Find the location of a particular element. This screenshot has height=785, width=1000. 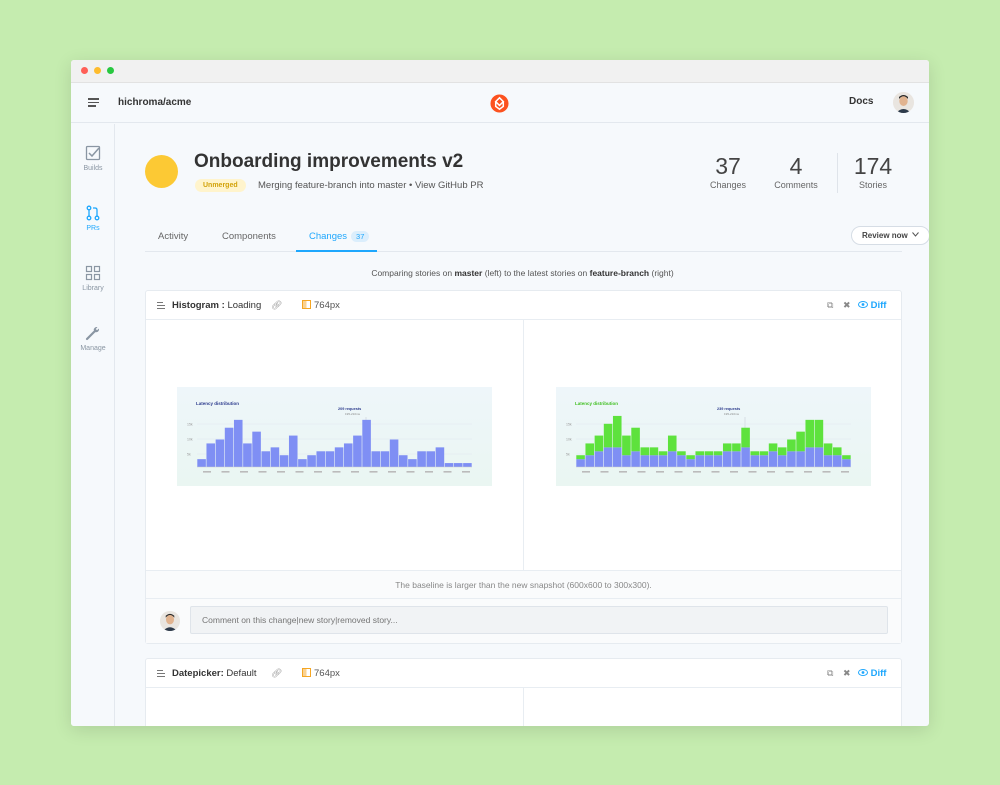

viewport-icon is located at coordinates (306, 672).